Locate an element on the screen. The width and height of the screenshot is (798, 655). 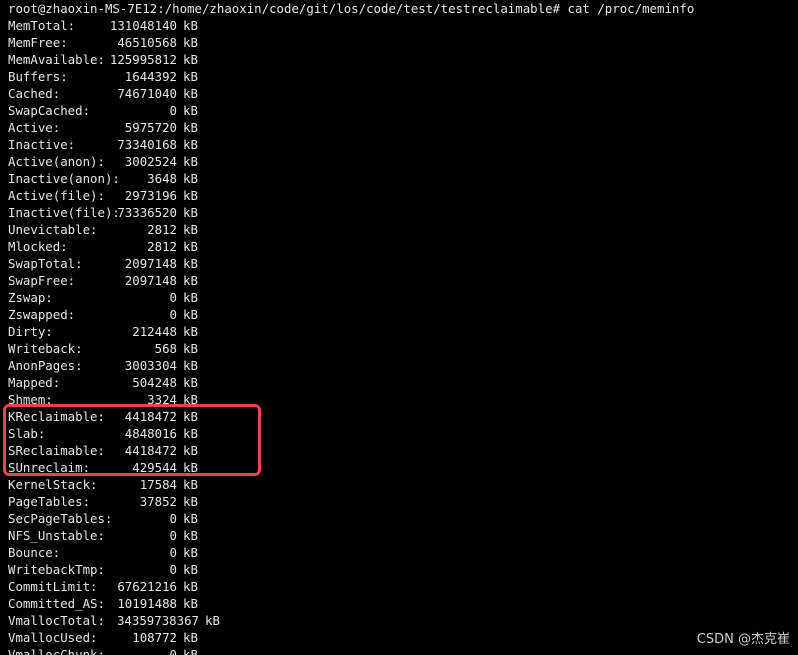
meminfo-value: 10191488 is located at coordinates (147, 603).